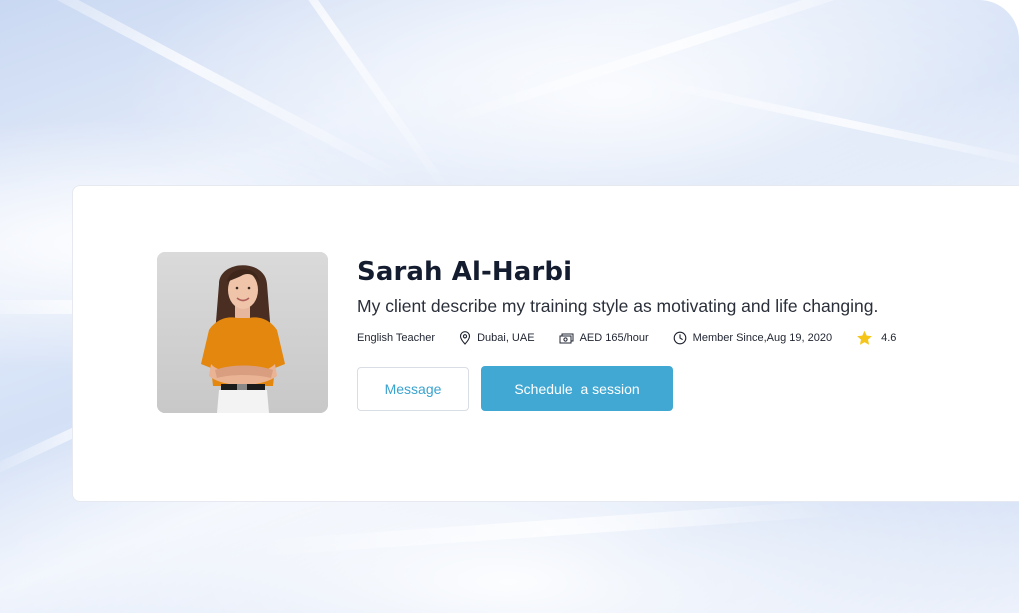 The image size is (1019, 613). Describe the element at coordinates (242, 332) in the screenshot. I see `profile-photo` at that location.